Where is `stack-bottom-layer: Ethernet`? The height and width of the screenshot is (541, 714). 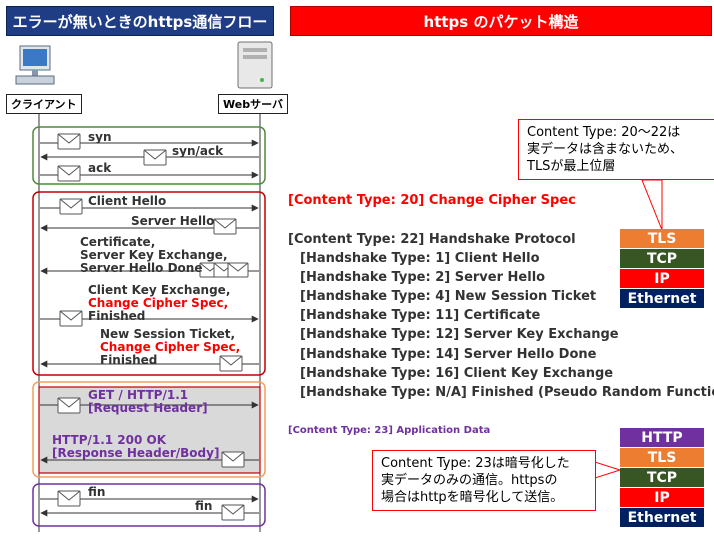 stack-bottom-layer: Ethernet is located at coordinates (662, 517).